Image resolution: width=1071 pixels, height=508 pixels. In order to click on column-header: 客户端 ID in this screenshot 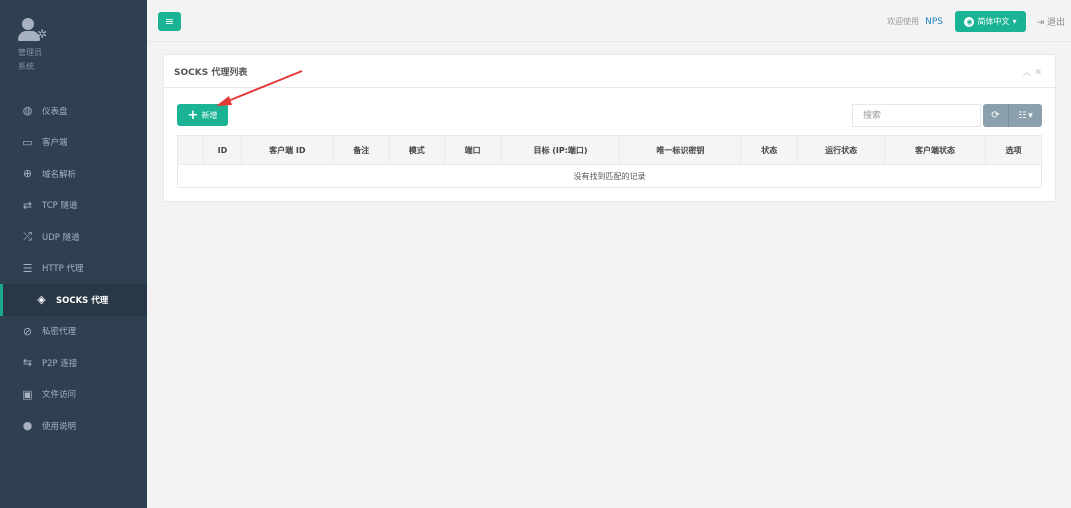, I will do `click(287, 150)`.